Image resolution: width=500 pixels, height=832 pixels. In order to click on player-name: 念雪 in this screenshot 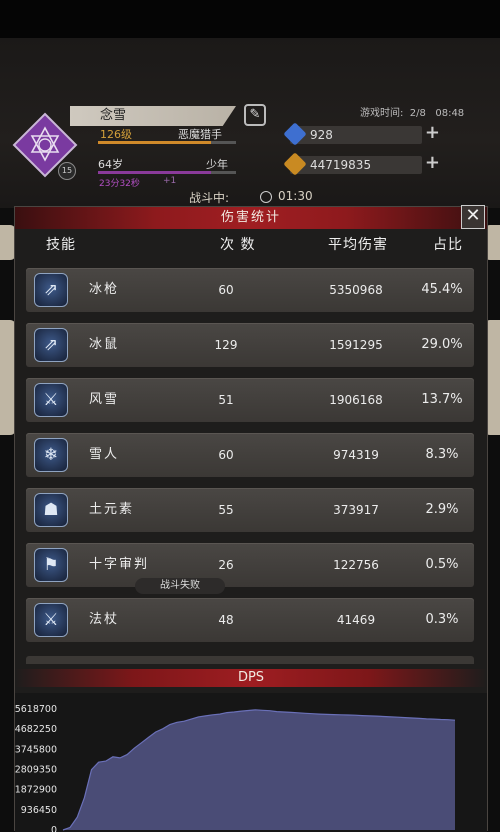, I will do `click(153, 116)`.